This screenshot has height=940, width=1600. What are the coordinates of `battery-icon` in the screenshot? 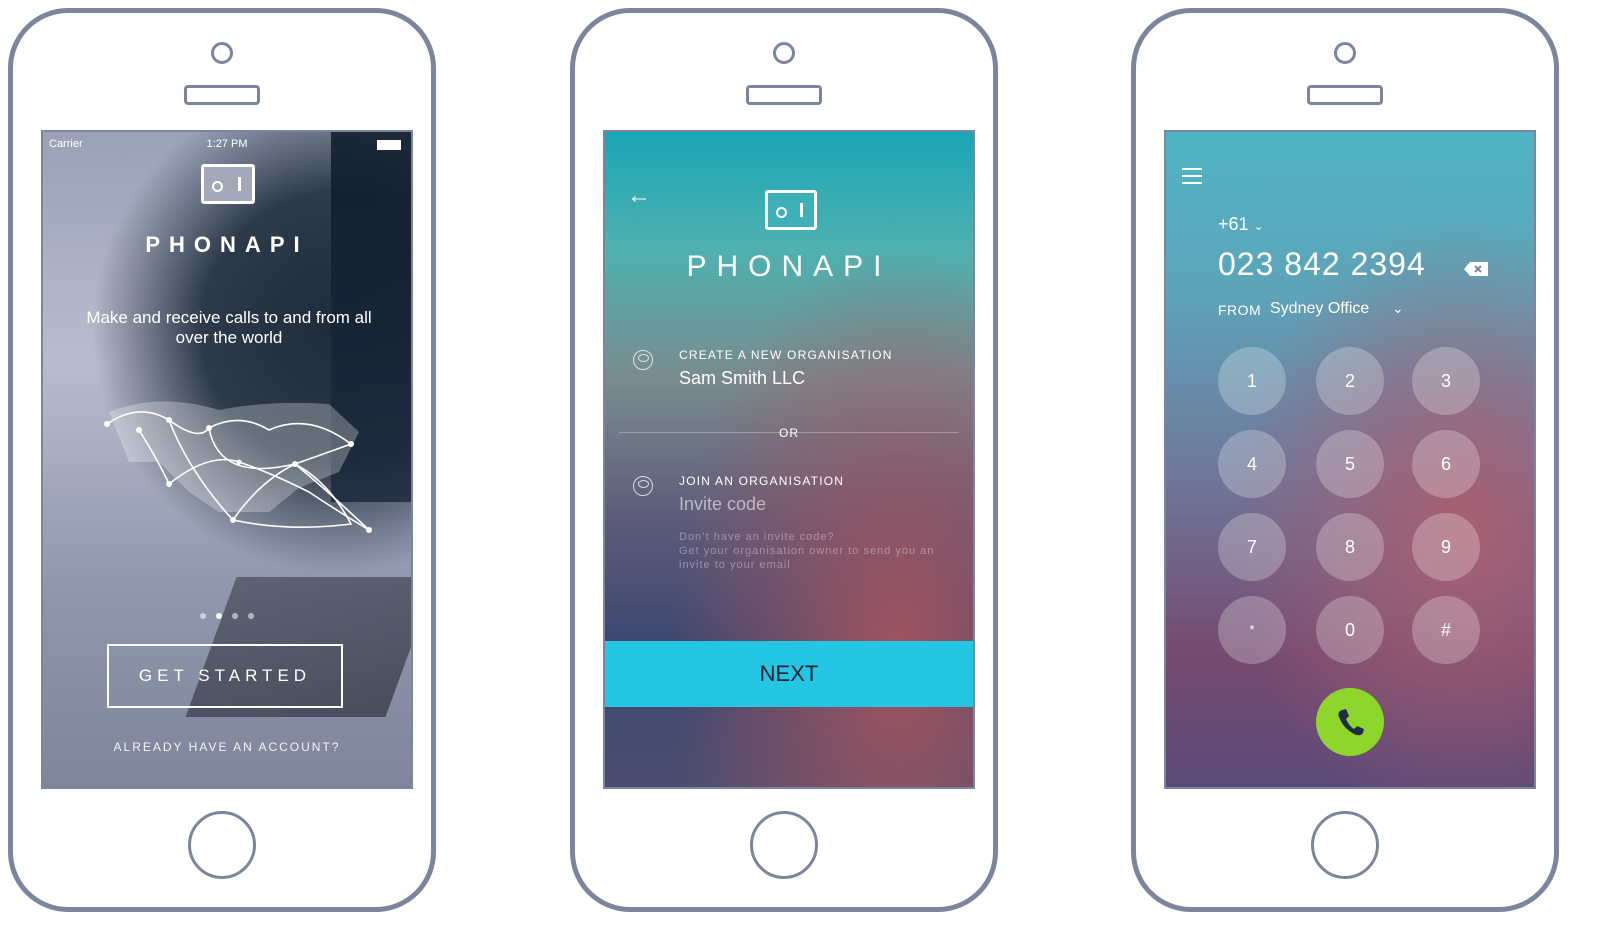 It's located at (389, 145).